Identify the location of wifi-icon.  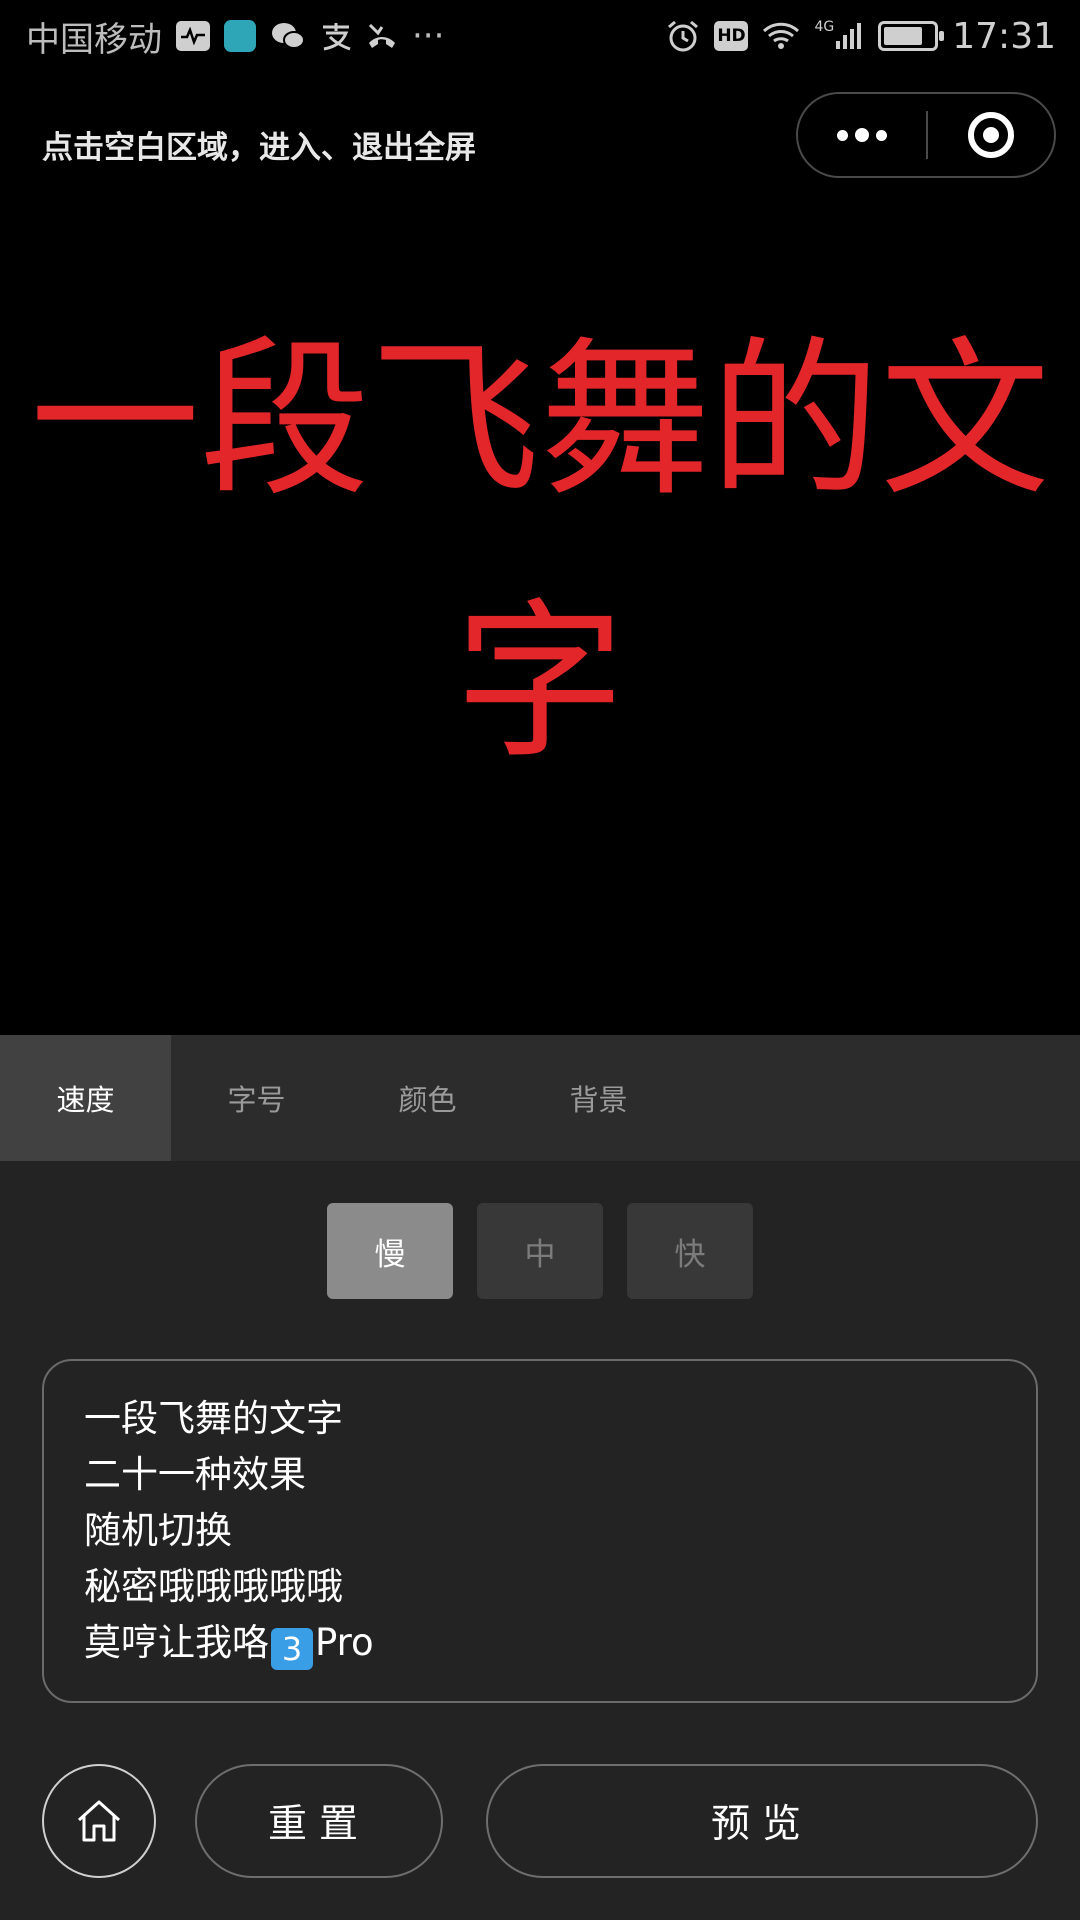
(781, 36).